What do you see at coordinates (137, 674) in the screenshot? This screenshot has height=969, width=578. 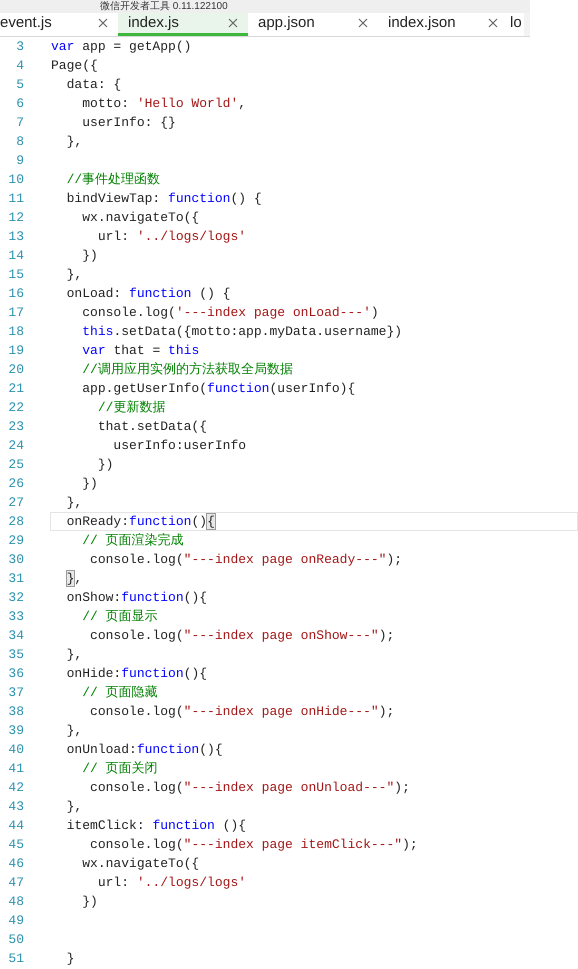 I see `code-line: onHide:function(){` at bounding box center [137, 674].